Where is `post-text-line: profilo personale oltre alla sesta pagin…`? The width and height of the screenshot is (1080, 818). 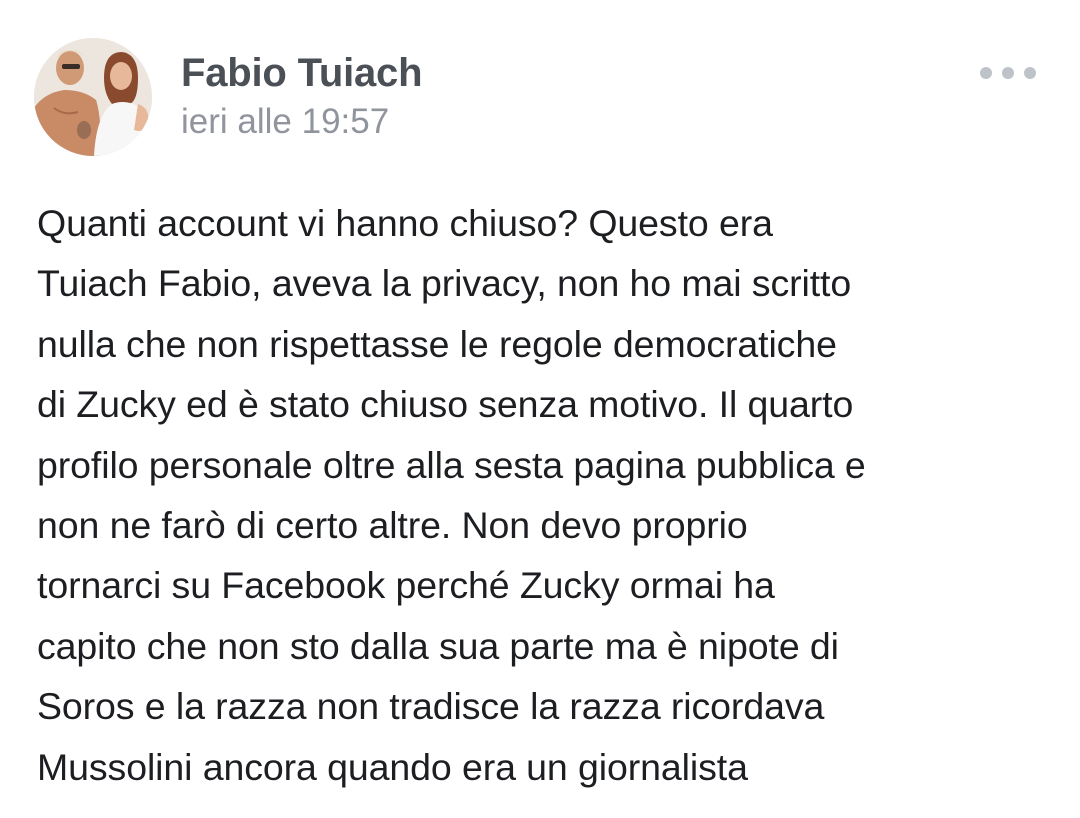 post-text-line: profilo personale oltre alla sesta pagin… is located at coordinates (451, 464).